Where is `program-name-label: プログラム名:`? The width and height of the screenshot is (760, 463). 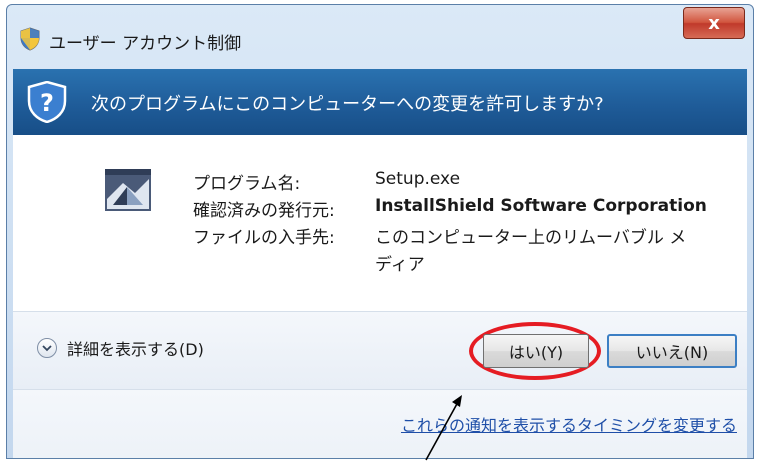
program-name-label: プログラム名: is located at coordinates (247, 184).